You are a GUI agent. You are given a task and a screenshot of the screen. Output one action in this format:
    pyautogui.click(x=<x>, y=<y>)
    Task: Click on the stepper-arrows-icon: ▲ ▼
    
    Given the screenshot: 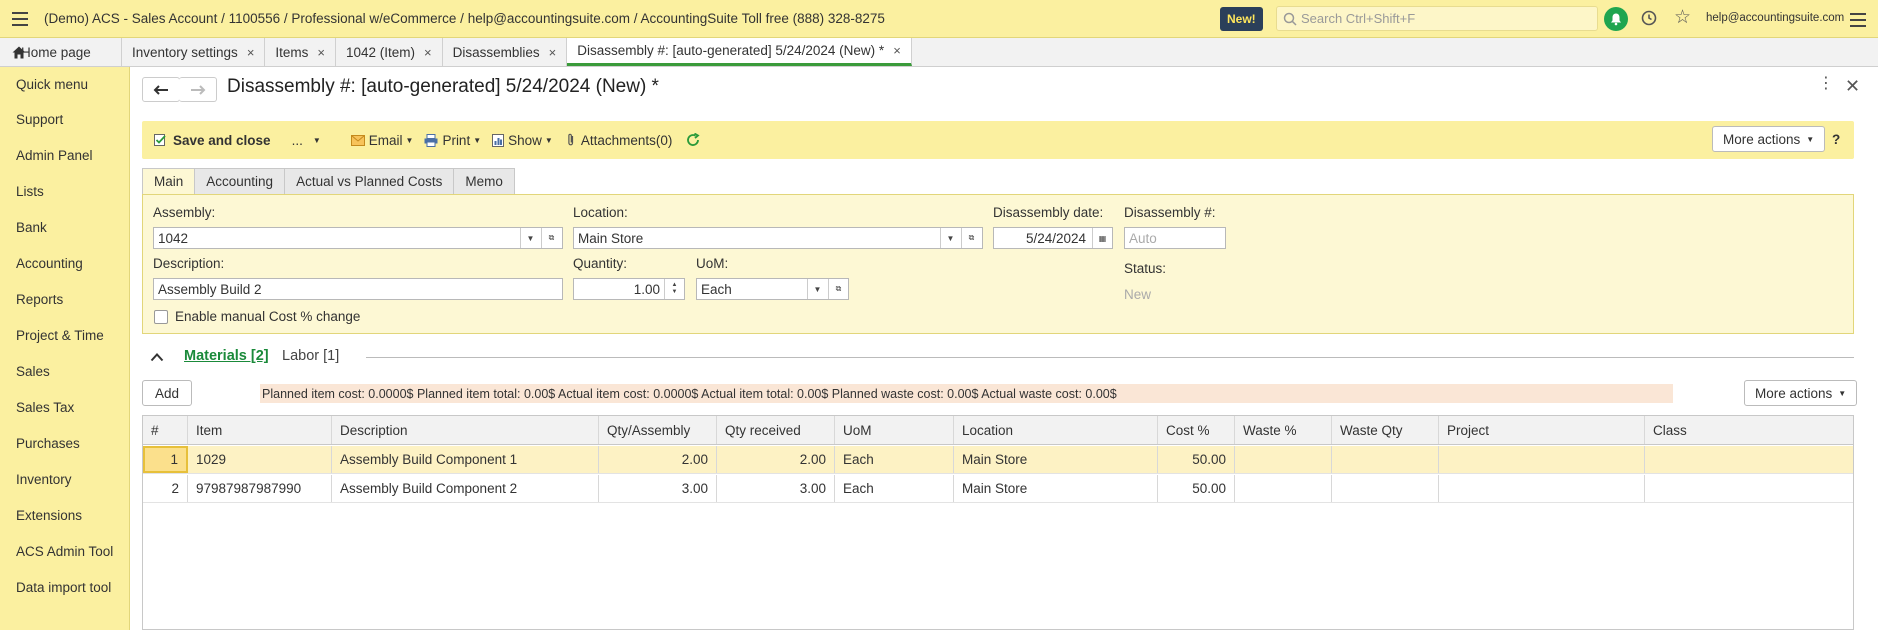 What is the action you would take?
    pyautogui.click(x=674, y=289)
    